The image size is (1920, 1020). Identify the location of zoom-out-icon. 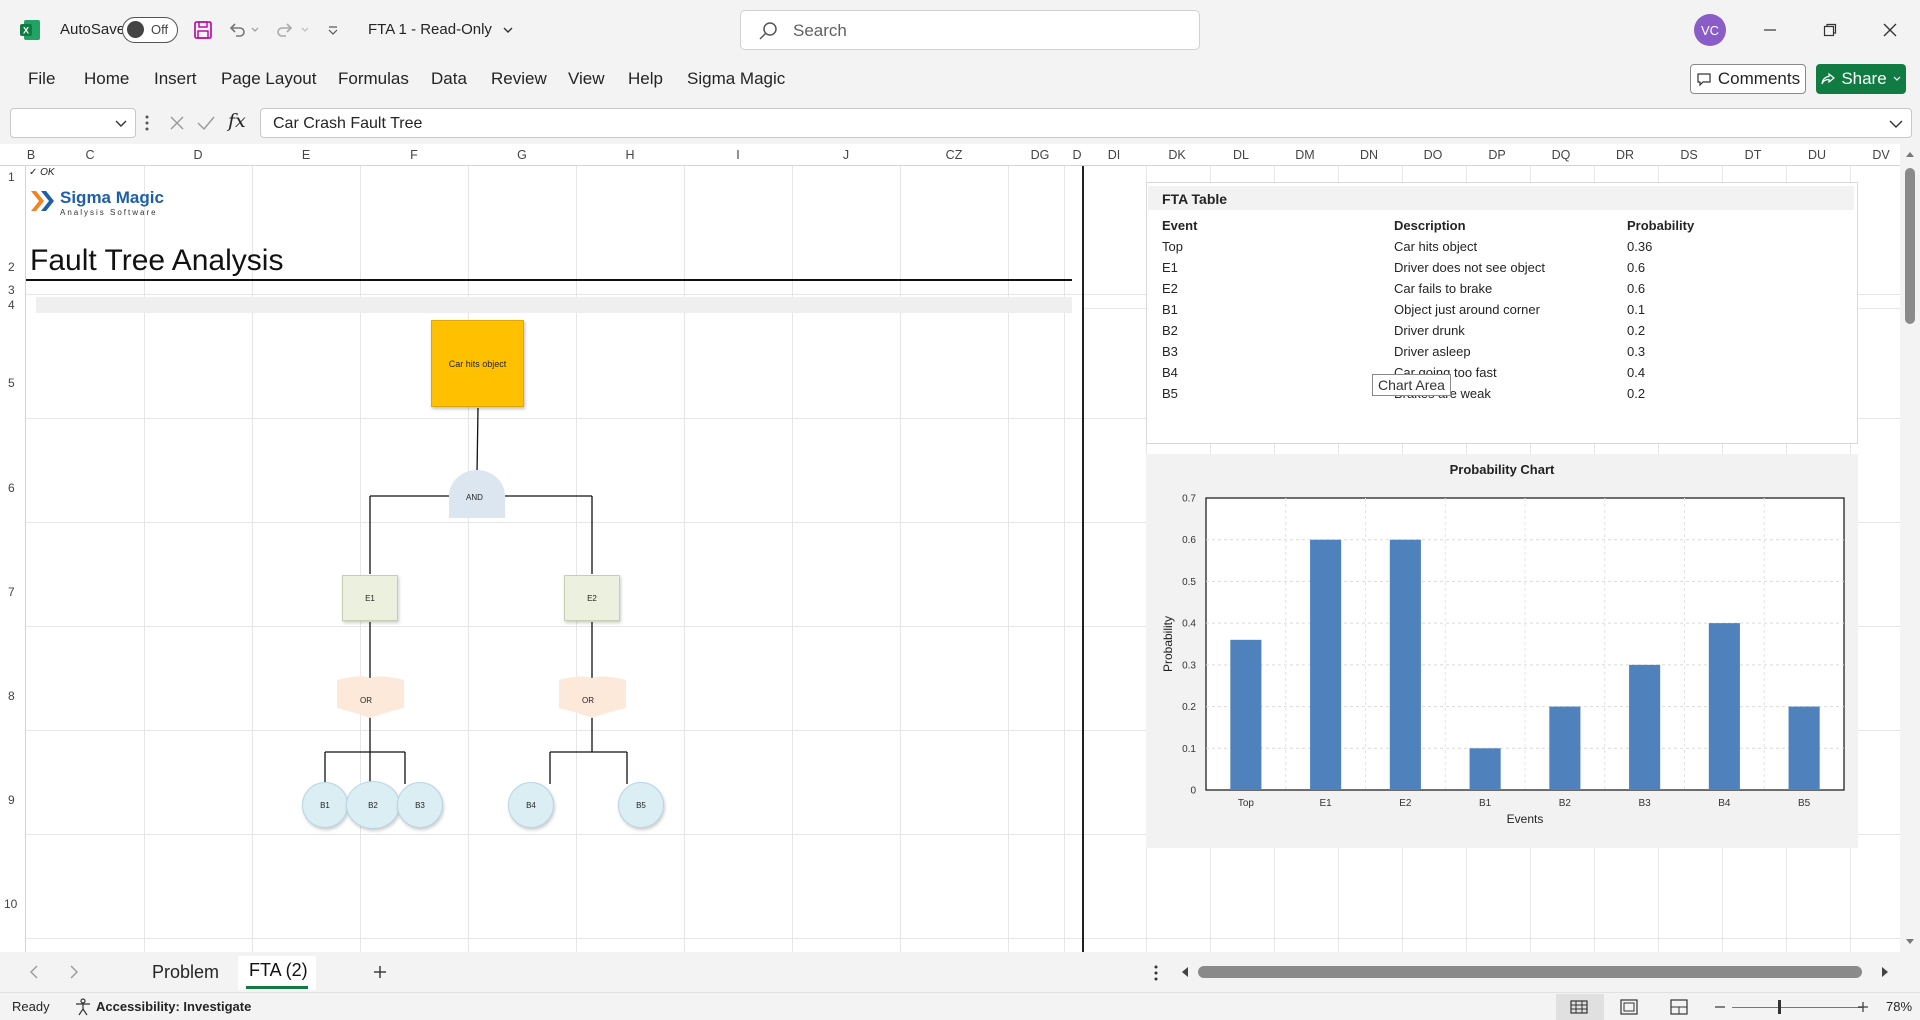
(1720, 1007).